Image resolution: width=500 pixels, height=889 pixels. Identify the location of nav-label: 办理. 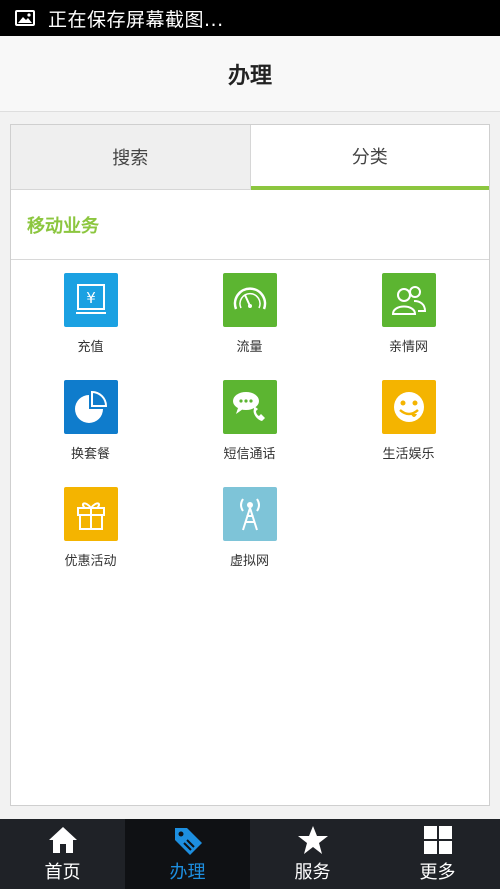
(187, 872).